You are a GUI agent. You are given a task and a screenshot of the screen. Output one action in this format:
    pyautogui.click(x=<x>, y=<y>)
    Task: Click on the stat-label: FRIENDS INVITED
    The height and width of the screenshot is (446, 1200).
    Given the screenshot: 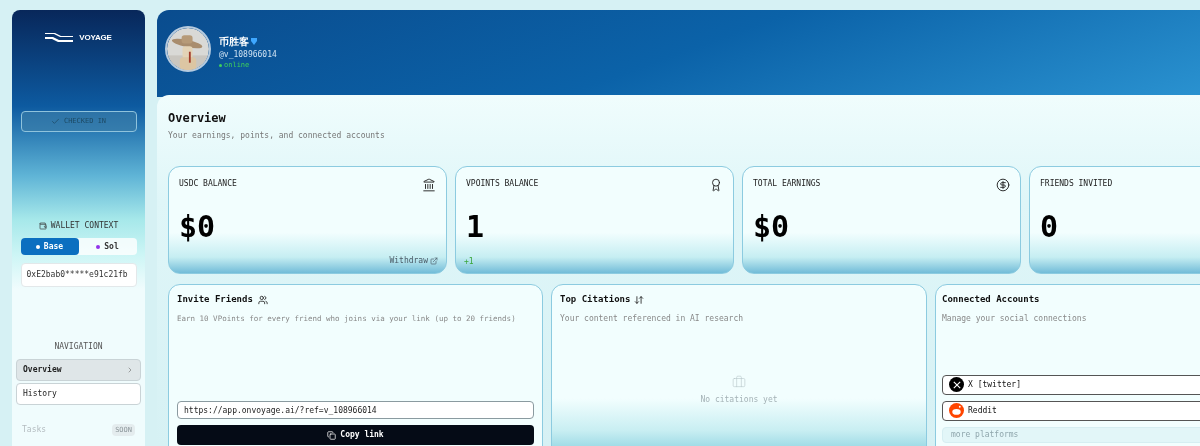 What is the action you would take?
    pyautogui.click(x=1076, y=184)
    